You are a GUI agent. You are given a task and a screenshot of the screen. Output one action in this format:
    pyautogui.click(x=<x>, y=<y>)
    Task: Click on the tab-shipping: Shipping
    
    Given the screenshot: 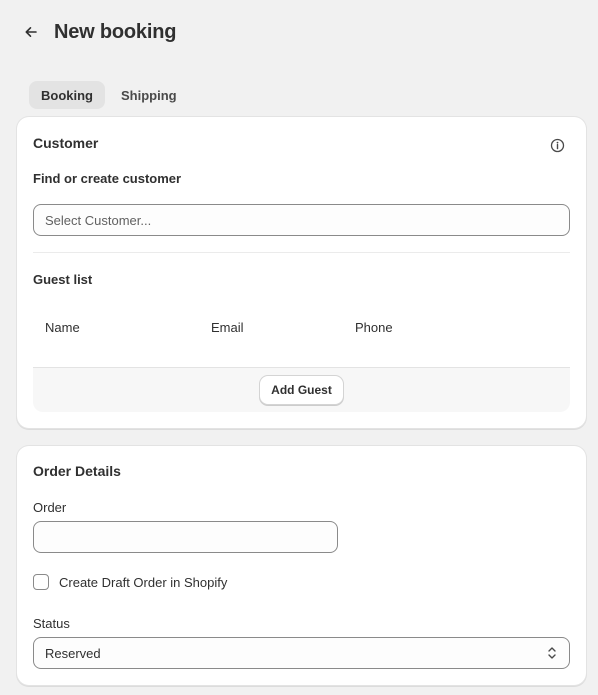 What is the action you would take?
    pyautogui.click(x=149, y=95)
    